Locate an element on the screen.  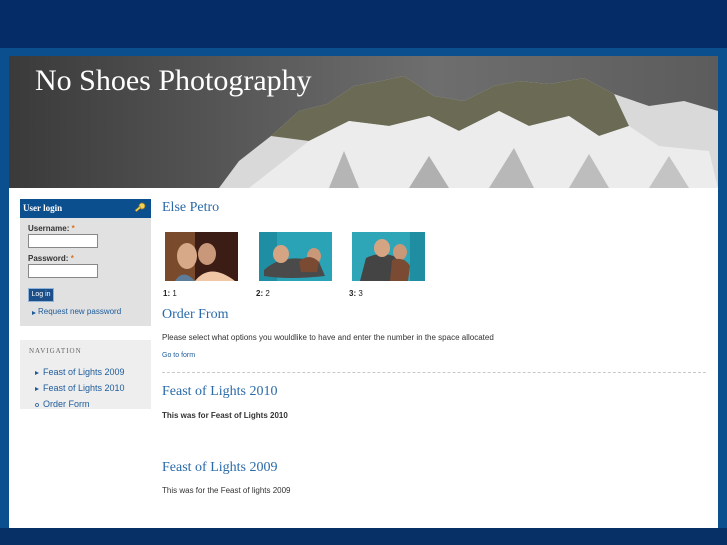
post-title-feast-of-lights-2010: Feast of Lights 2010 is located at coordinates (220, 392).